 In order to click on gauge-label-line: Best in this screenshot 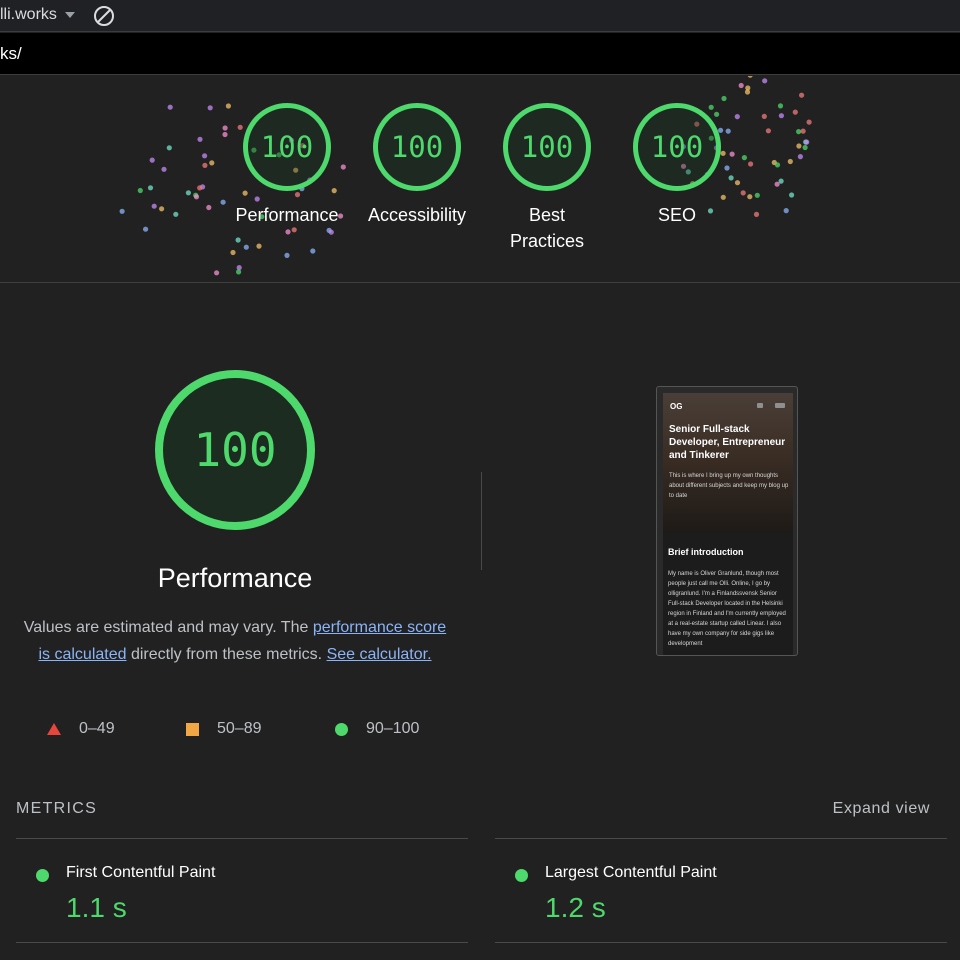, I will do `click(547, 215)`.